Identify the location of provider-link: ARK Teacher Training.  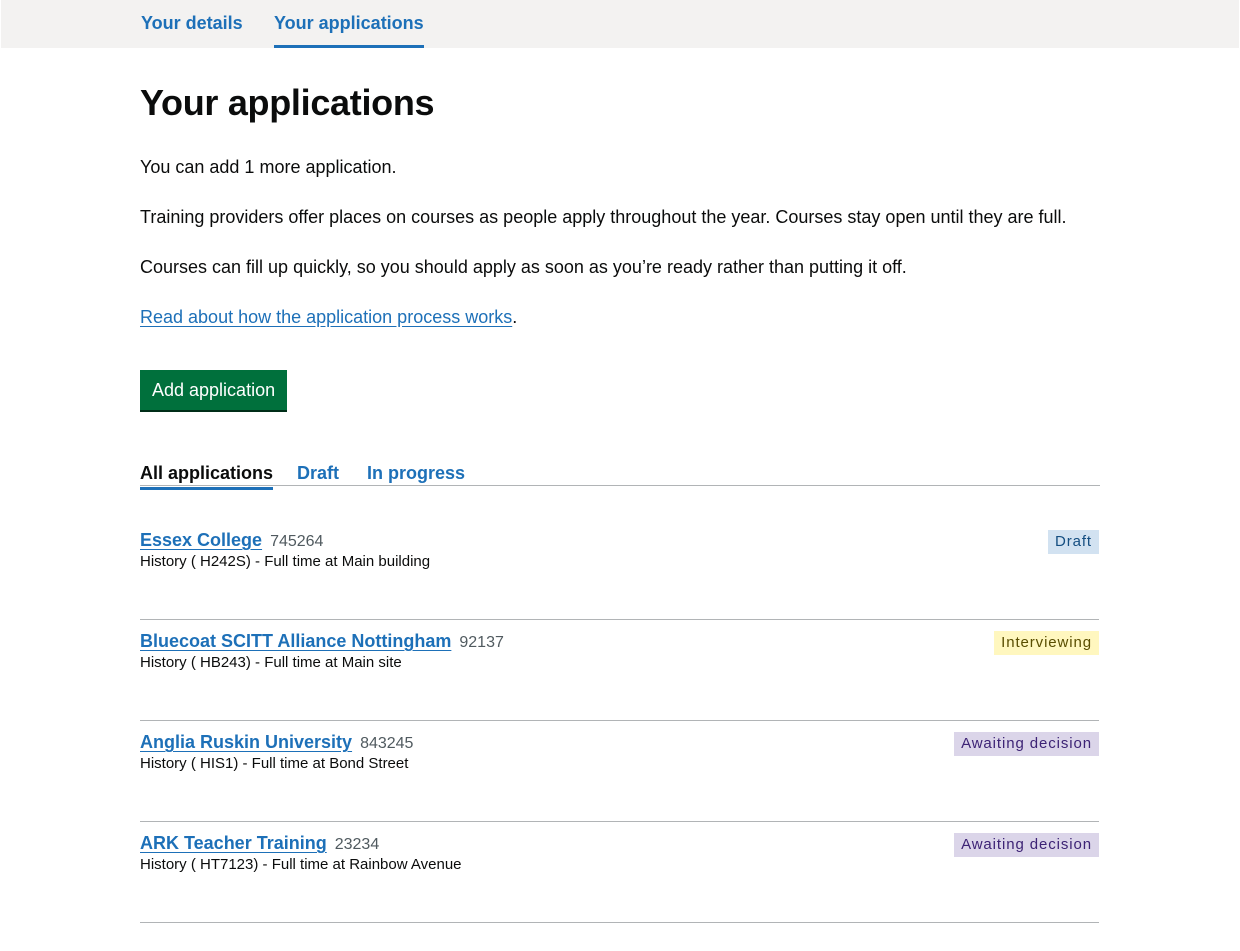
(233, 843).